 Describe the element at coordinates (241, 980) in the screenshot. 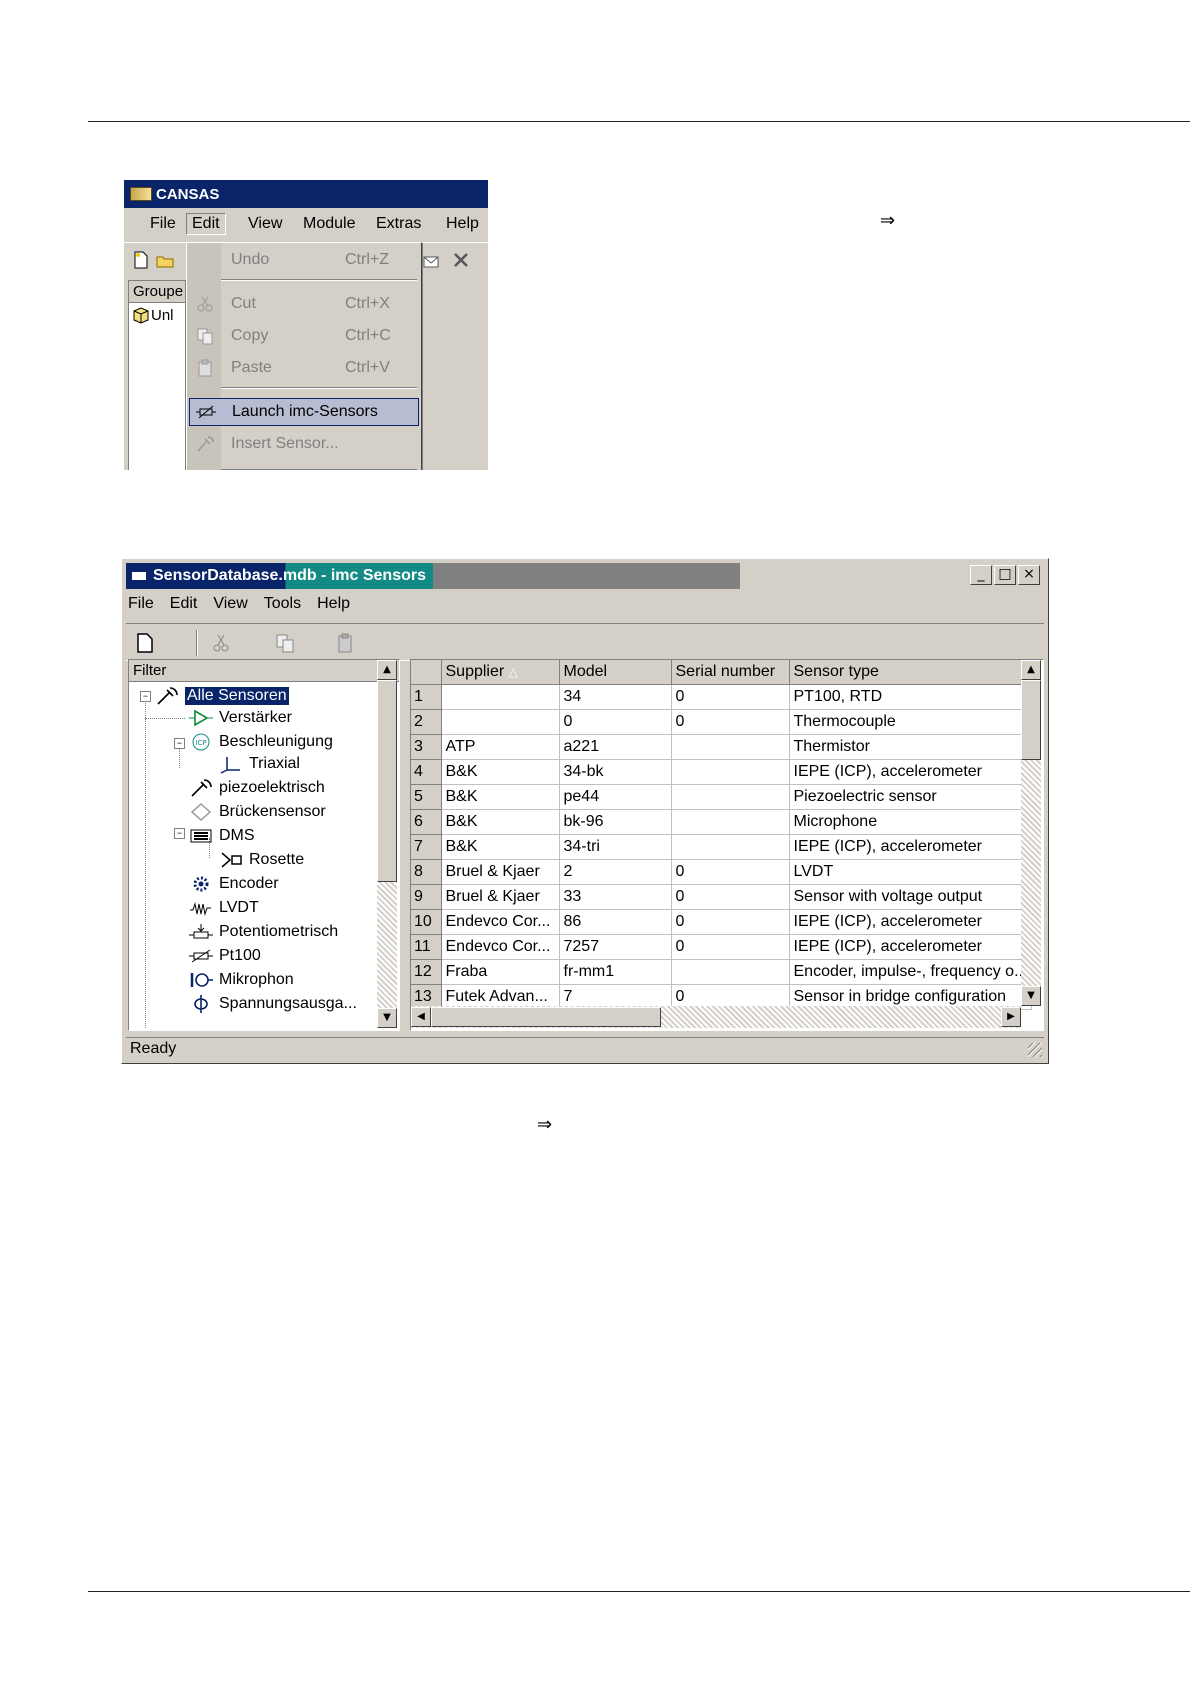

I see `tree-item-mikrophon: Mikrophon` at that location.